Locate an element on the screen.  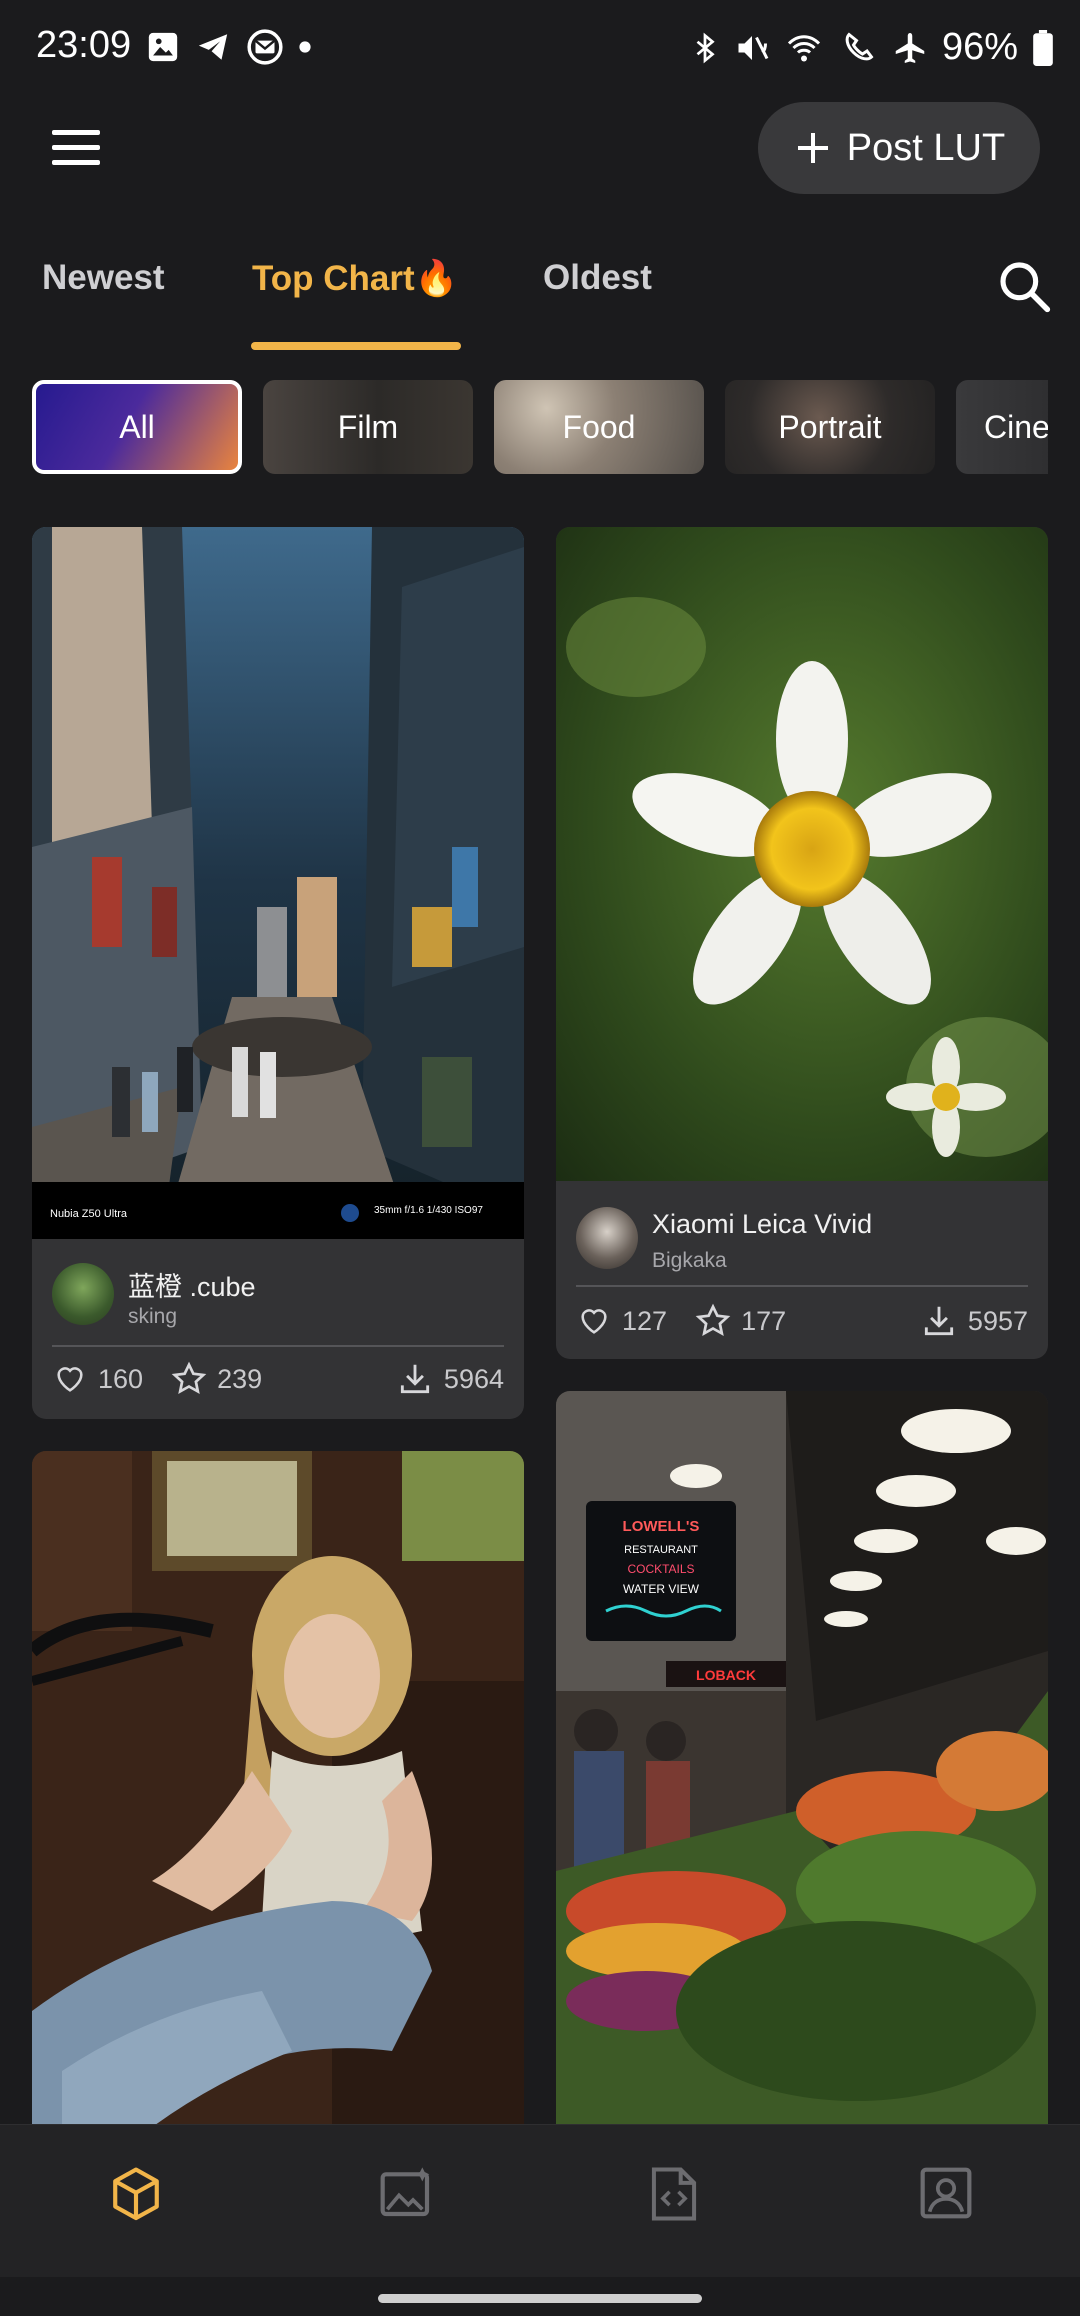
chip-label: Food is located at coordinates (599, 426).